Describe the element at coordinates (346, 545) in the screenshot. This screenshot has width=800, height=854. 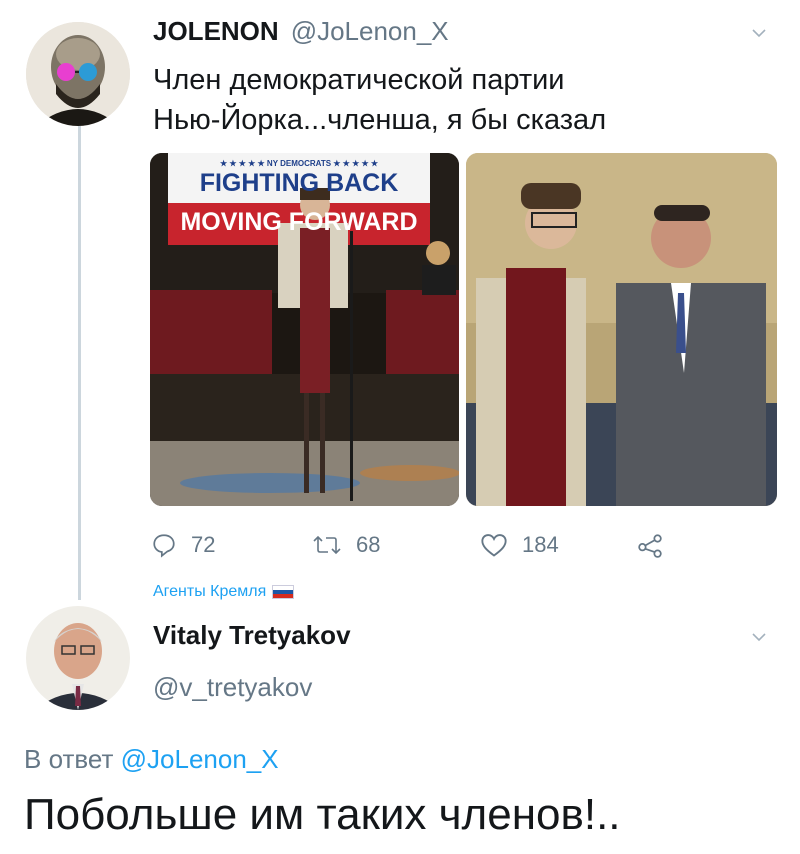
I see `retweet-action: 68` at that location.